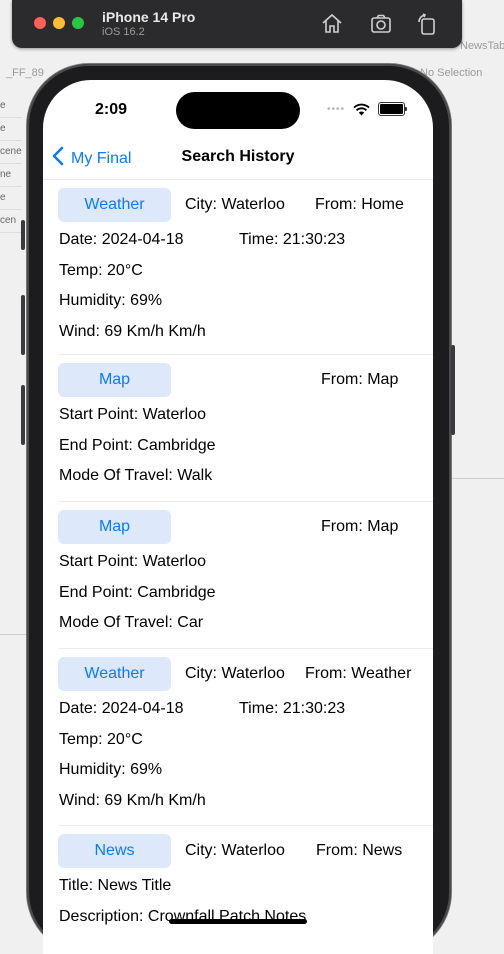 This screenshot has width=504, height=954. What do you see at coordinates (114, 851) in the screenshot?
I see `entry-type-button: News` at bounding box center [114, 851].